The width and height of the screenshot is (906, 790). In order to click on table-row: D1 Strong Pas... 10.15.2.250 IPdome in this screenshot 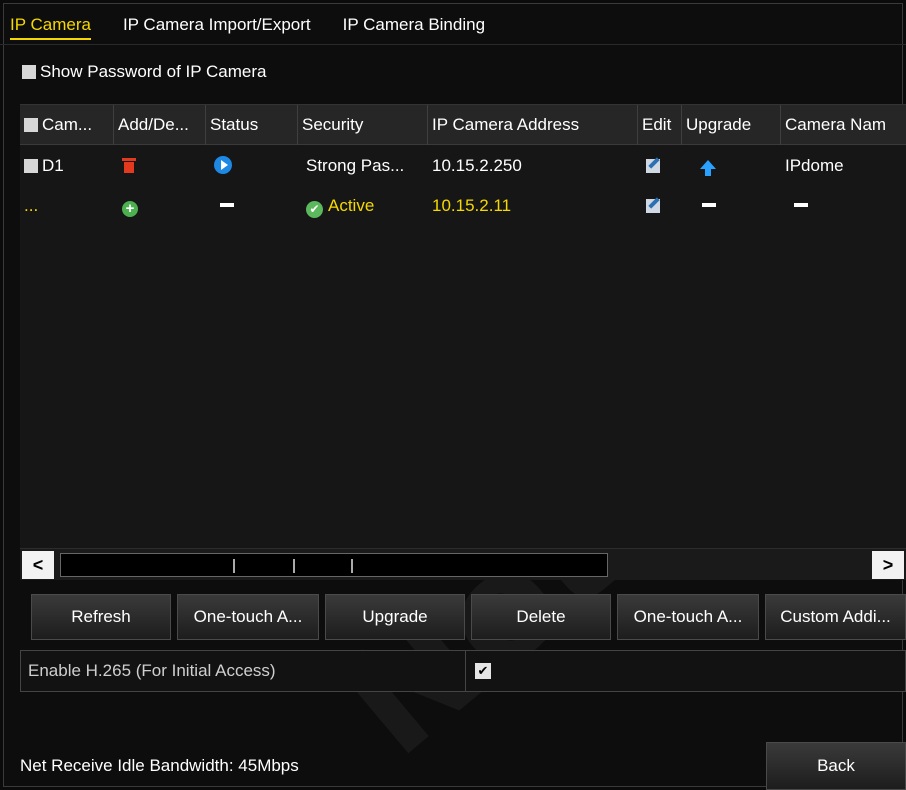, I will do `click(463, 166)`.